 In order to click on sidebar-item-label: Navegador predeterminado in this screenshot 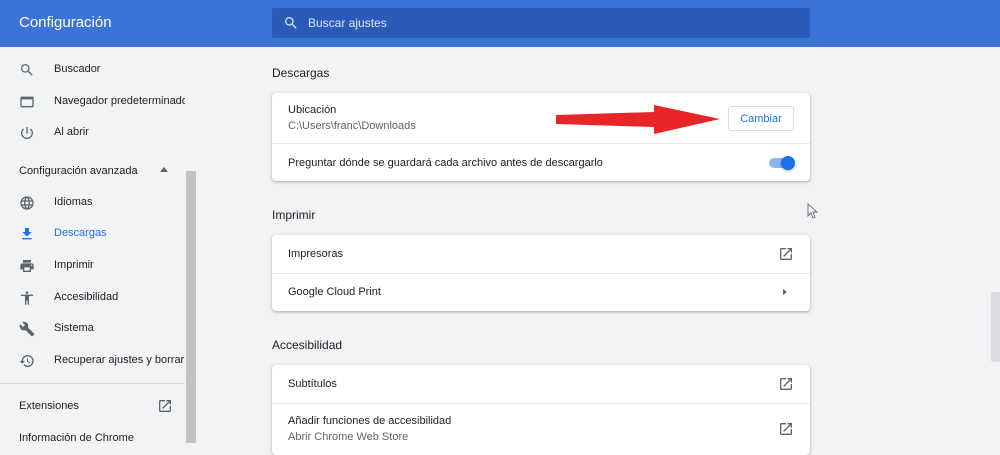, I will do `click(121, 101)`.